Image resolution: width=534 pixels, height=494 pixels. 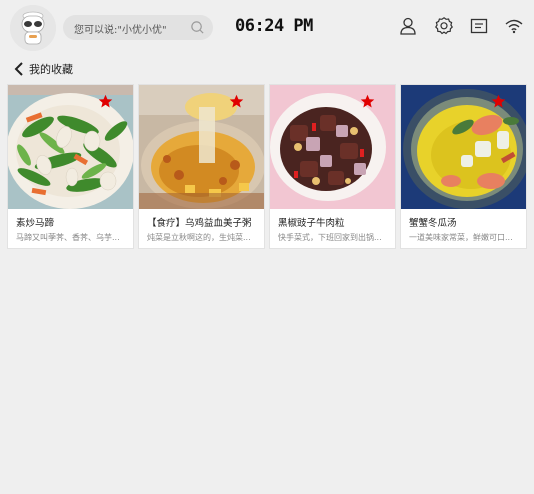 I want to click on voice-search-bar: 您可以说:"小优小优", so click(x=138, y=27).